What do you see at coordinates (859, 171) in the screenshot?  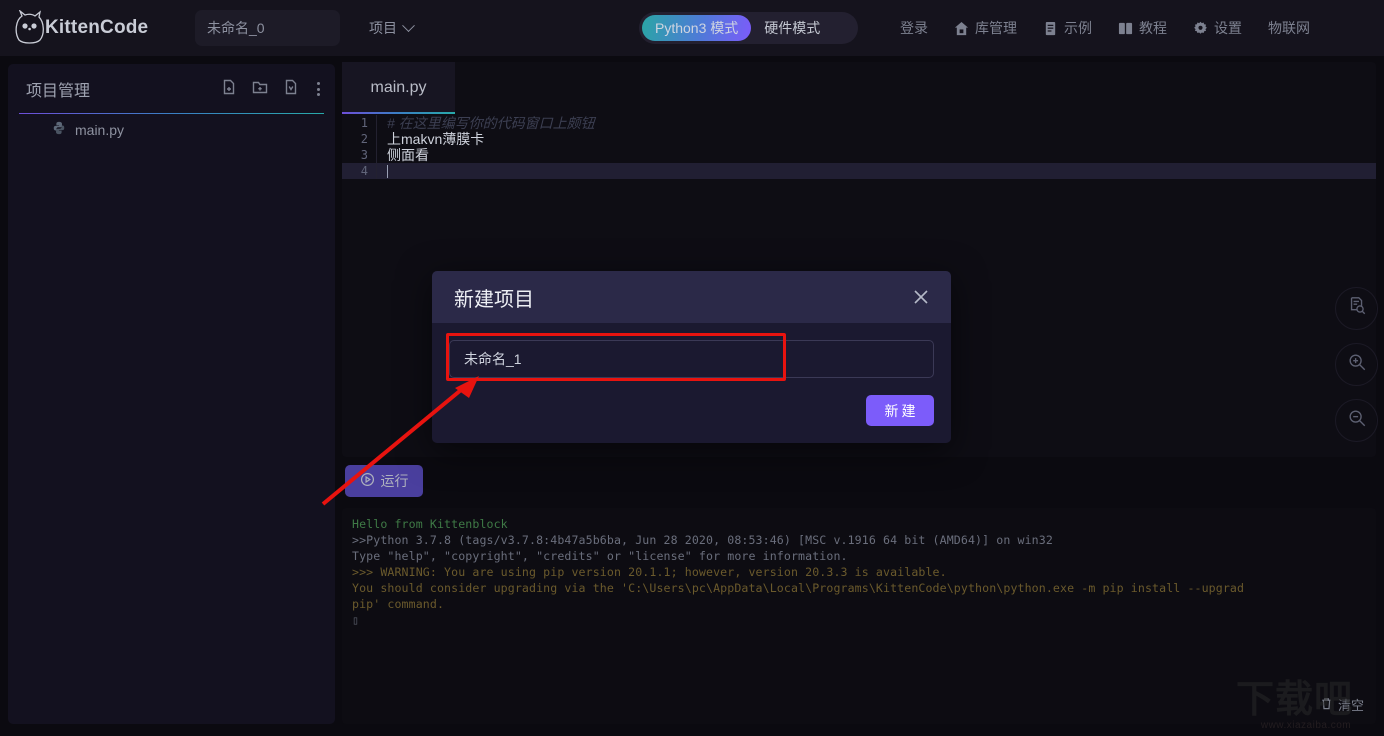 I see `code-line: 4` at bounding box center [859, 171].